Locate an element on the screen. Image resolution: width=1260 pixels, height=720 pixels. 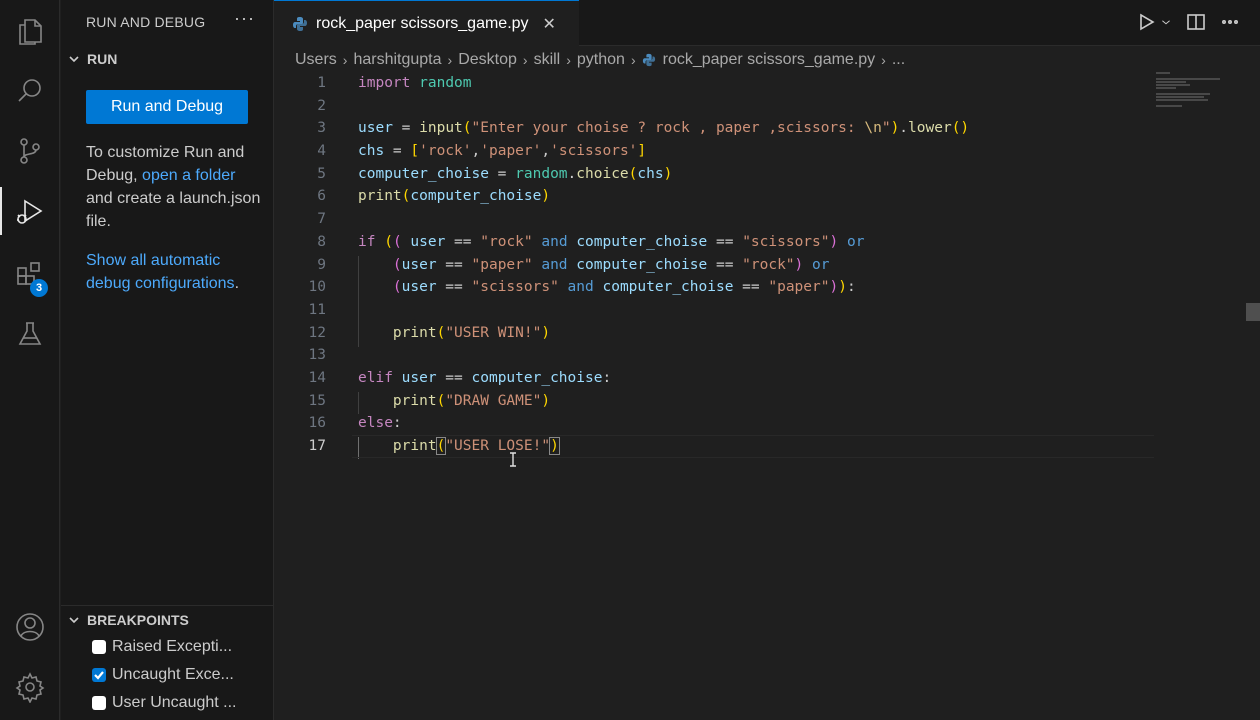
more-actions-button: ··· is located at coordinates (244, 18).